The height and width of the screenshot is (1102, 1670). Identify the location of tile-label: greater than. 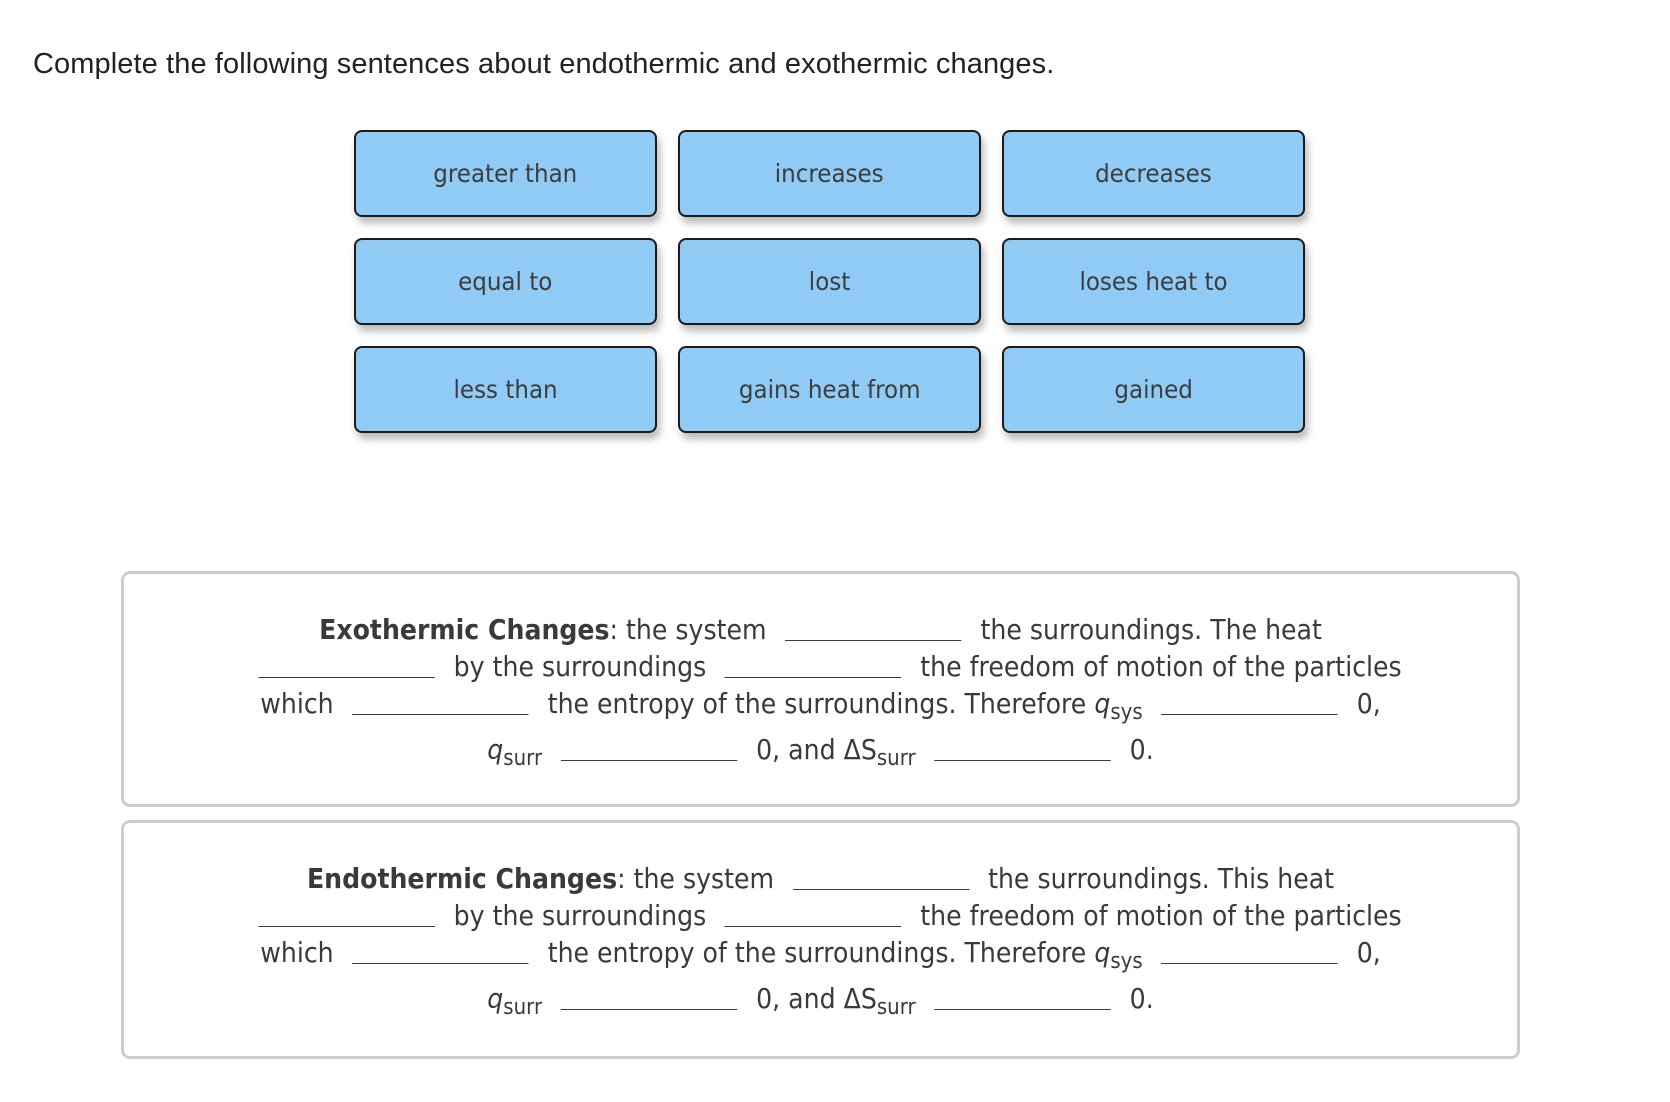
(505, 173).